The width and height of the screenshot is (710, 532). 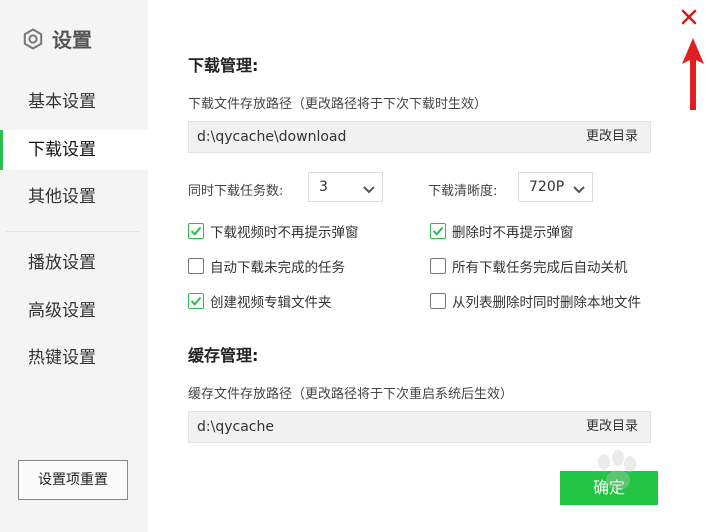 I want to click on checkbox-label: 所有下载任务完成后自动关机, so click(x=540, y=268).